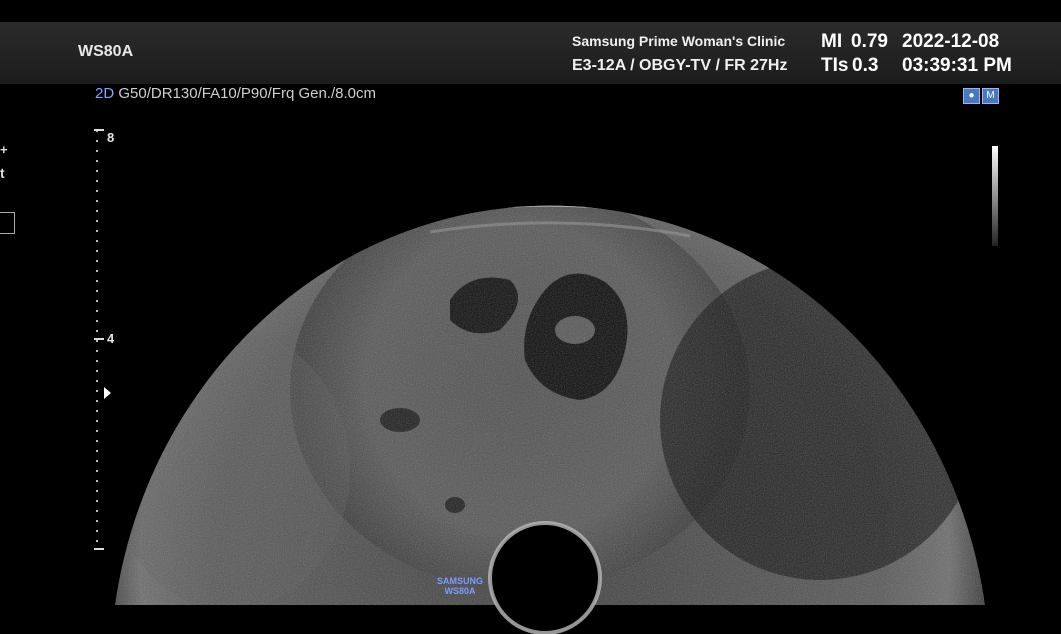  I want to click on watermark-line2: WS80A, so click(460, 591).